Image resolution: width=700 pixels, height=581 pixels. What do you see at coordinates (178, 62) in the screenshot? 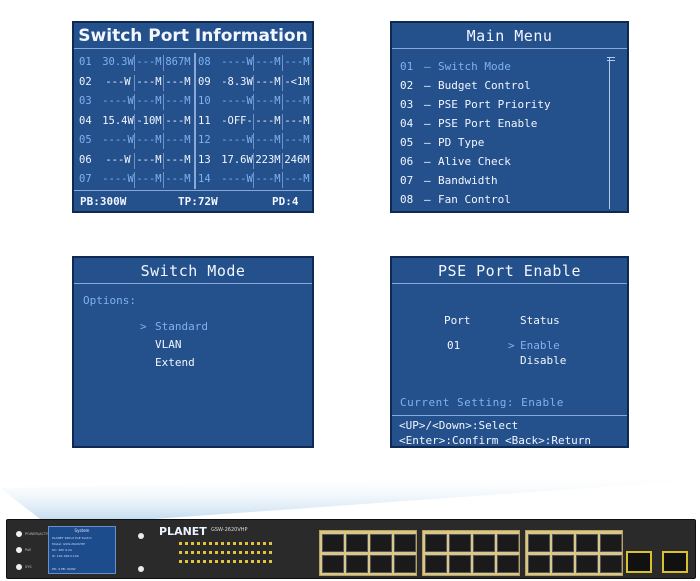
I see `port-tx-rate: 867M` at bounding box center [178, 62].